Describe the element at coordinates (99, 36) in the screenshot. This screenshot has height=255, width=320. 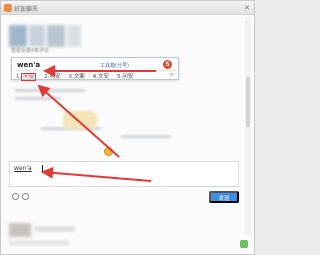
I see `image-strip` at that location.